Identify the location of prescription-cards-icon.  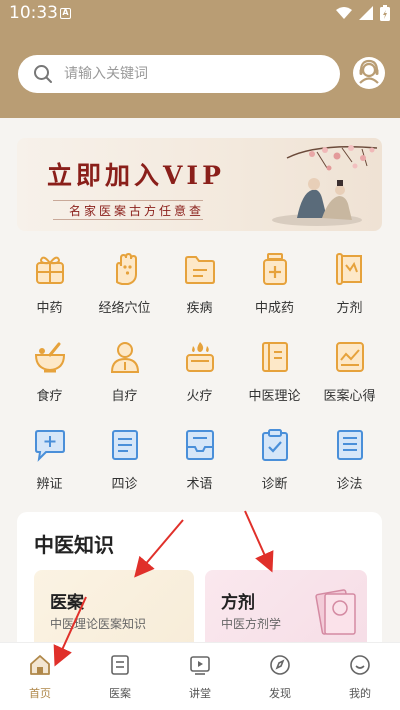
(335, 612).